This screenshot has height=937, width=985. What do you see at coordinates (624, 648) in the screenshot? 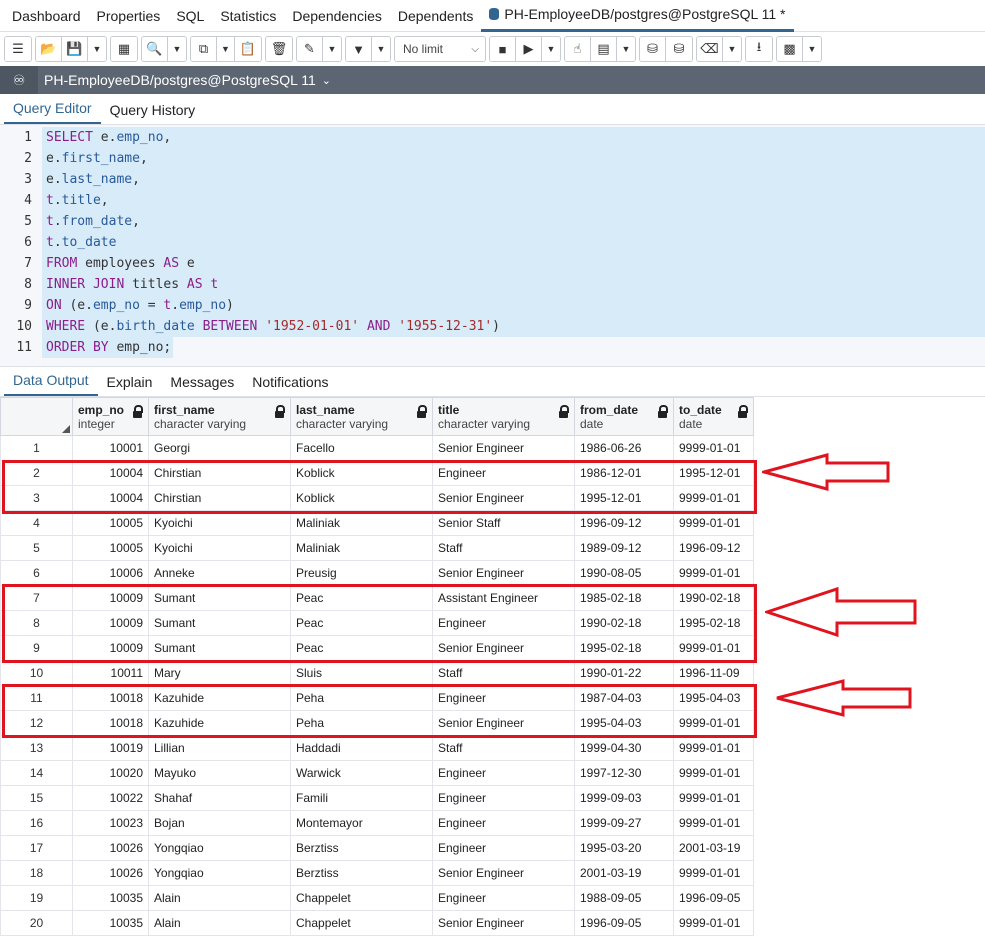
I see `cell-from-date: 1995-02-18` at bounding box center [624, 648].